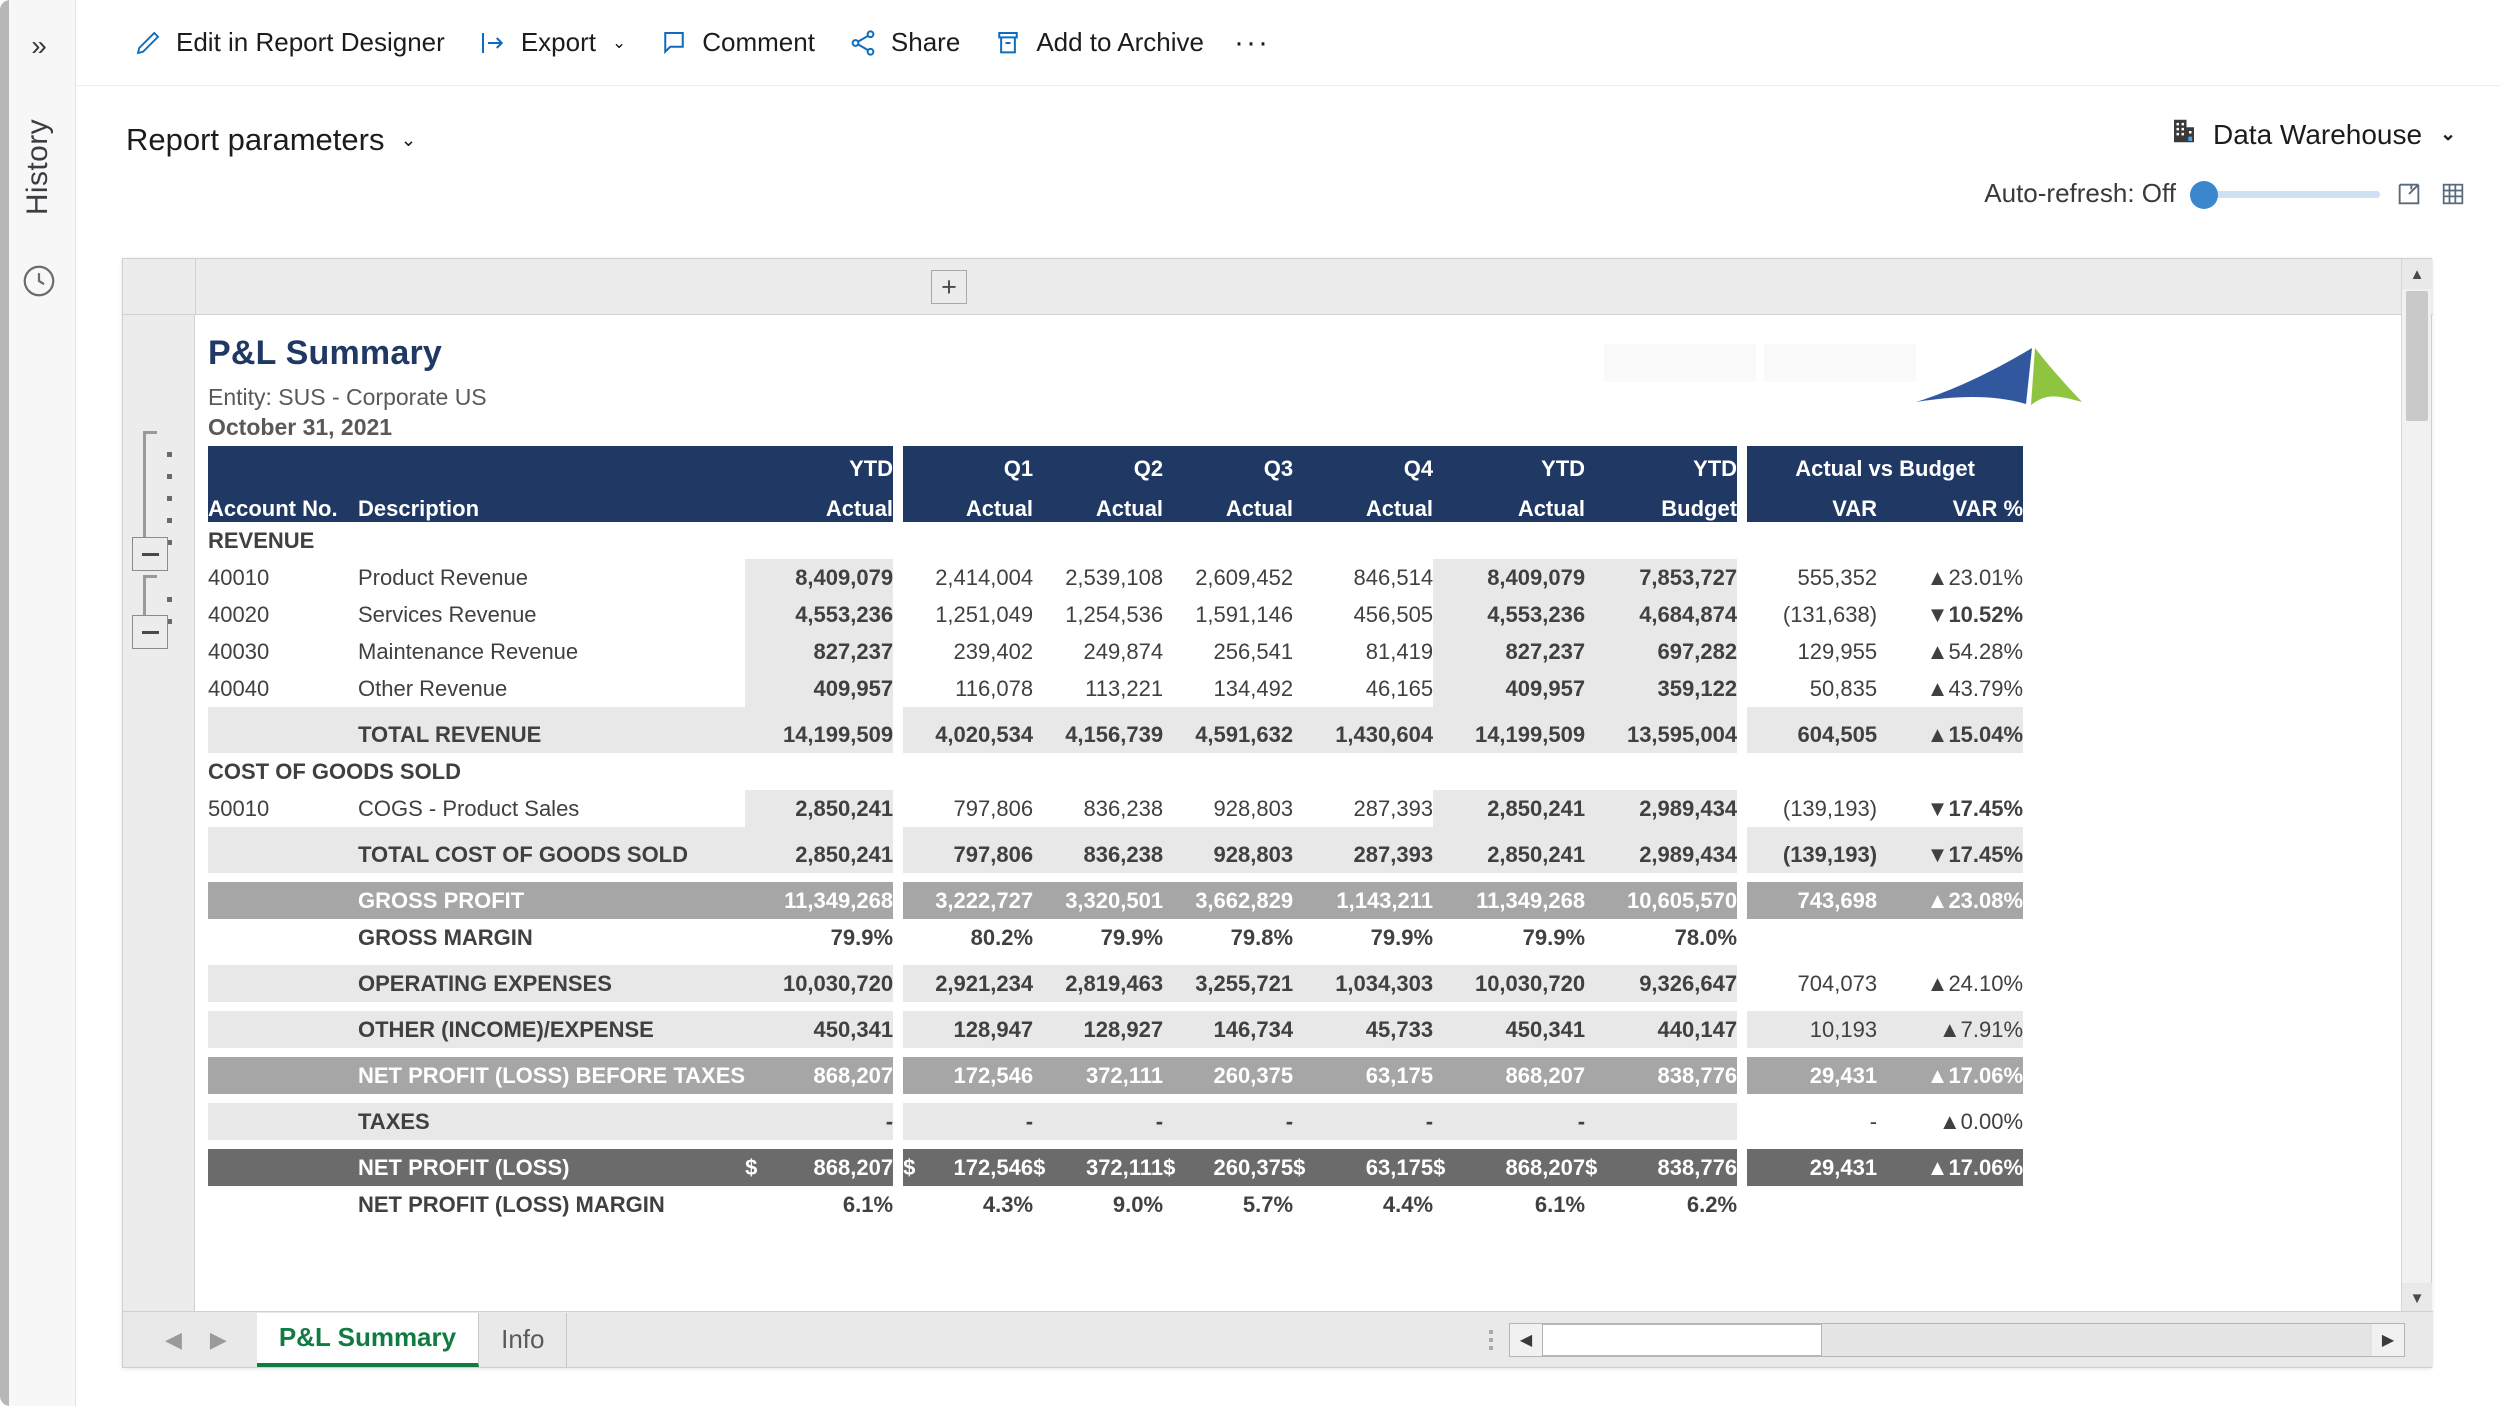 This screenshot has height=1406, width=2500. Describe the element at coordinates (1363, 1121) in the screenshot. I see `cell-q4: -` at that location.